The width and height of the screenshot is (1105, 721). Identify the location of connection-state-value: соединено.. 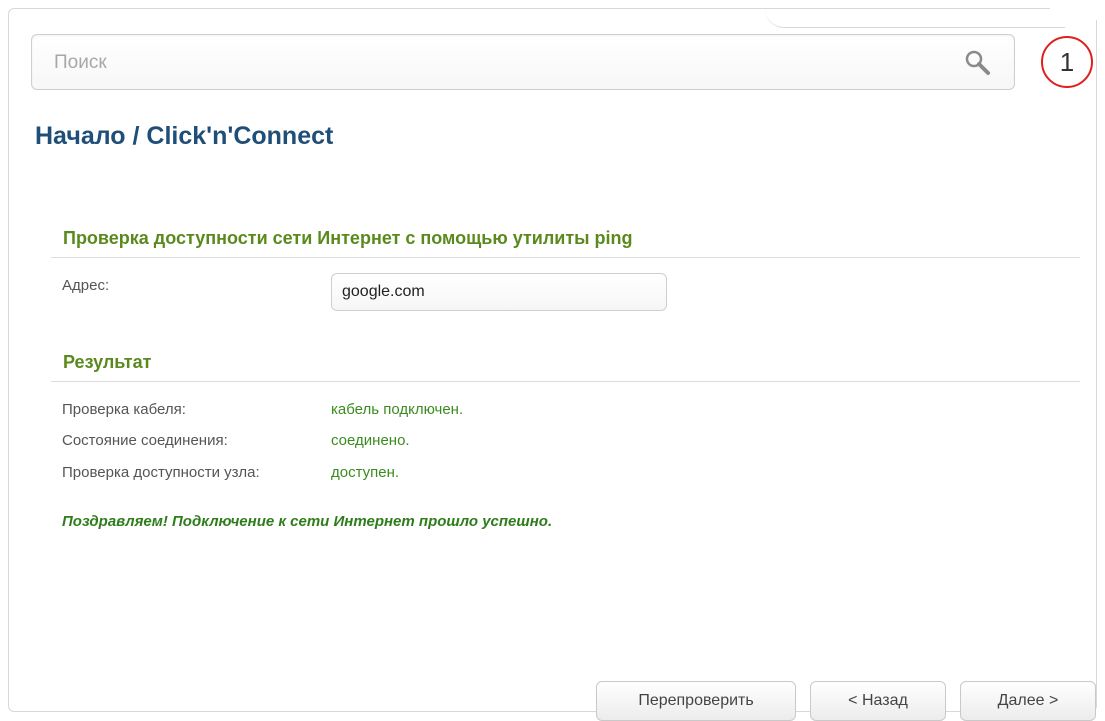
(370, 440).